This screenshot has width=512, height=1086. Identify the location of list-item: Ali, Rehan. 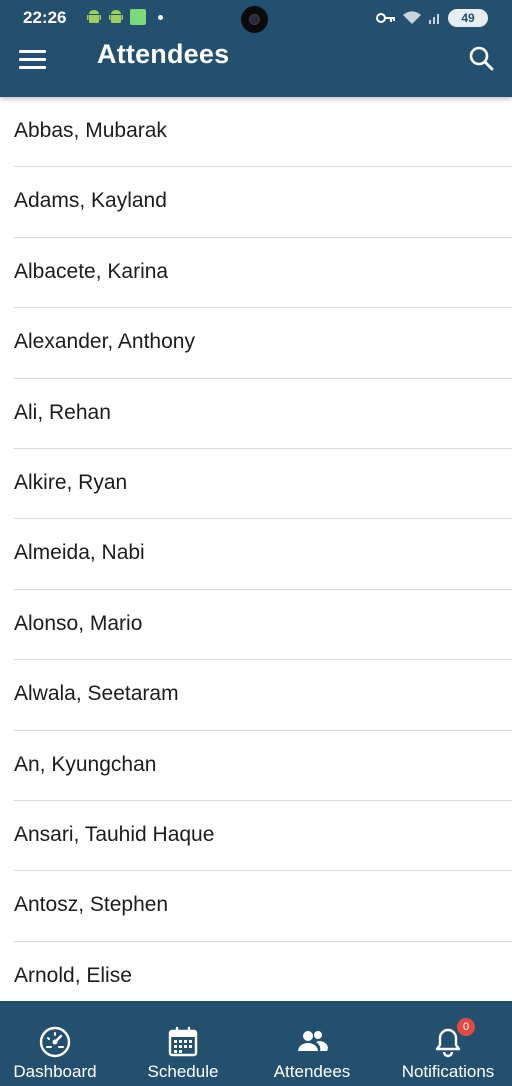
(263, 414).